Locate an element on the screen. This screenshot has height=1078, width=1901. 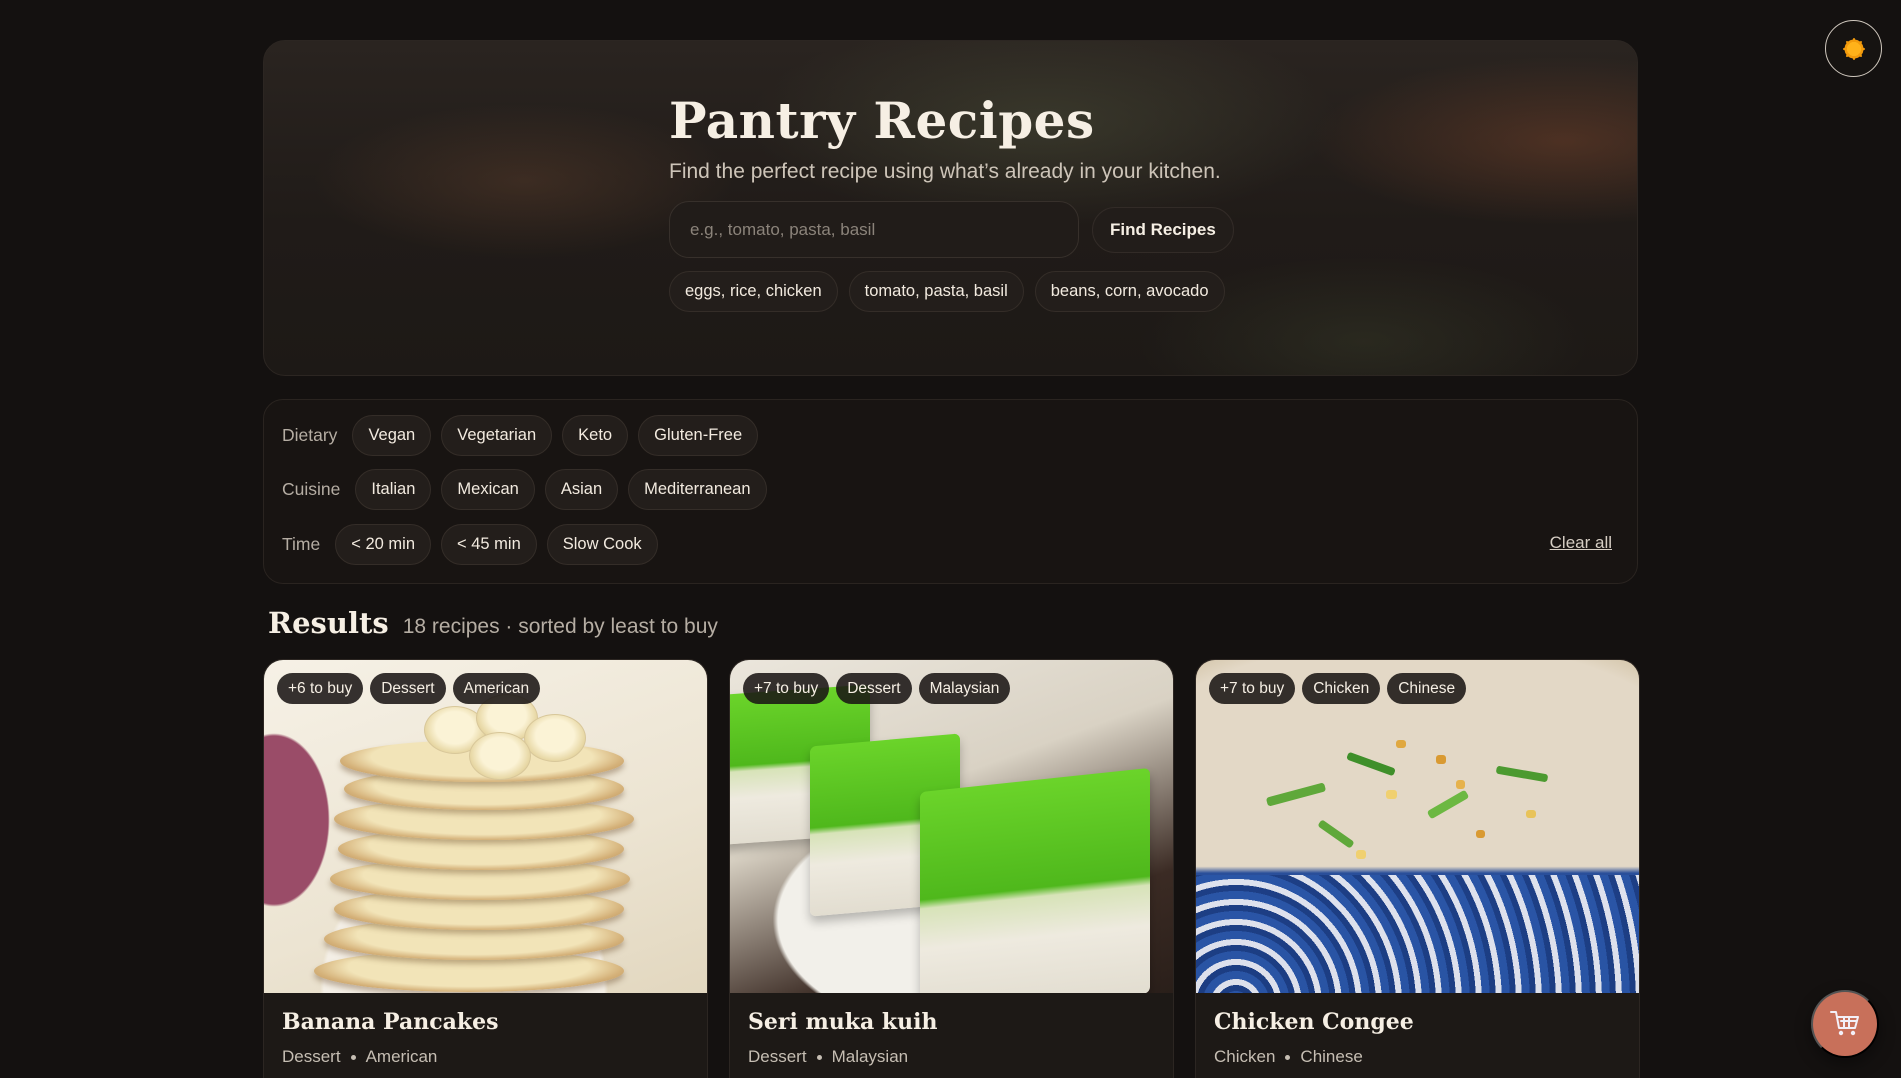
suggestion-chip: tomato, pasta, basil is located at coordinates (936, 291).